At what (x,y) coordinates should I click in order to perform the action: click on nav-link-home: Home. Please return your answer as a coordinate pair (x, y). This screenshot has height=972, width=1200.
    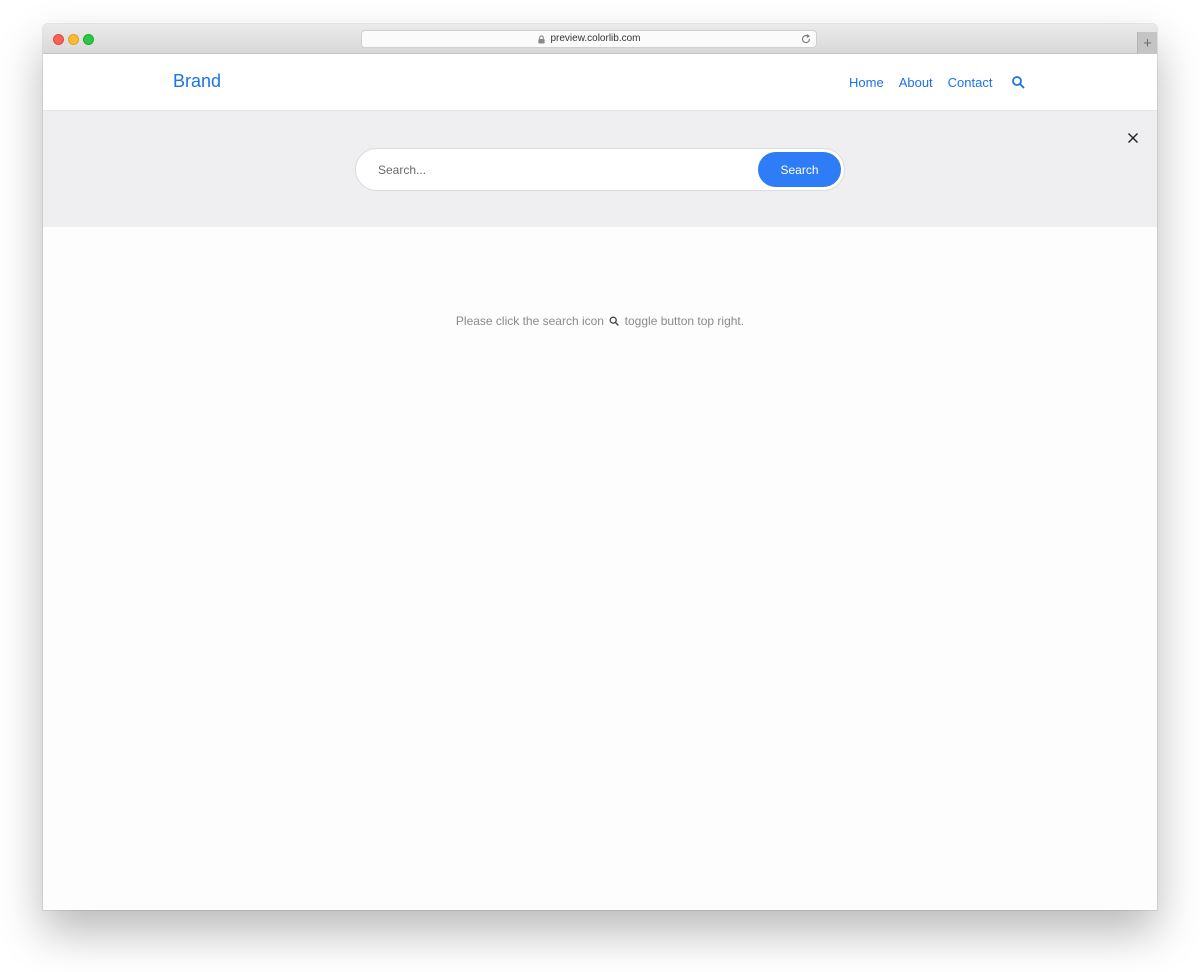
    Looking at the image, I should click on (866, 82).